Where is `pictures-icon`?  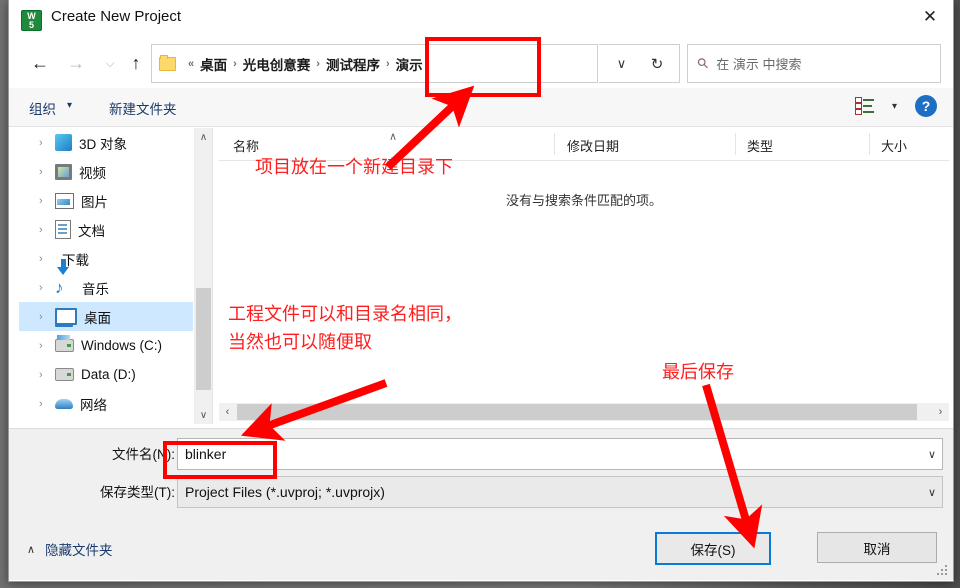
pictures-icon is located at coordinates (64, 200).